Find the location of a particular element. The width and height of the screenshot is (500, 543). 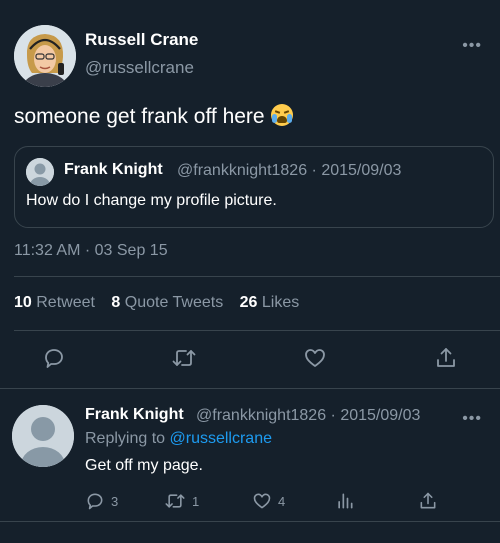

analytics-button is located at coordinates (345, 501).